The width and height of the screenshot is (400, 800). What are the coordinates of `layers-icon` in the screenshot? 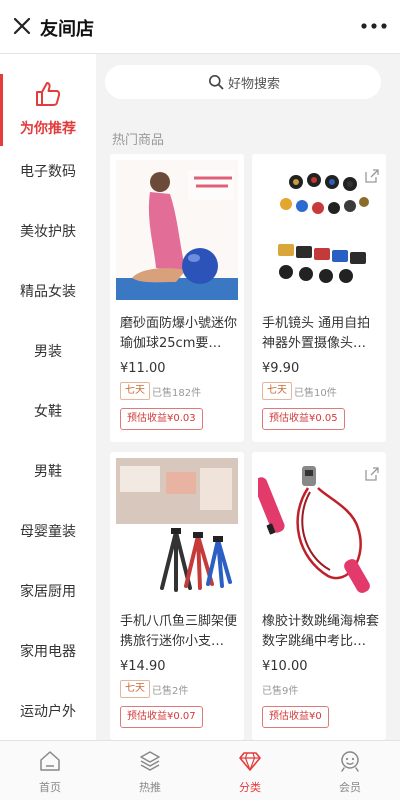 It's located at (150, 761).